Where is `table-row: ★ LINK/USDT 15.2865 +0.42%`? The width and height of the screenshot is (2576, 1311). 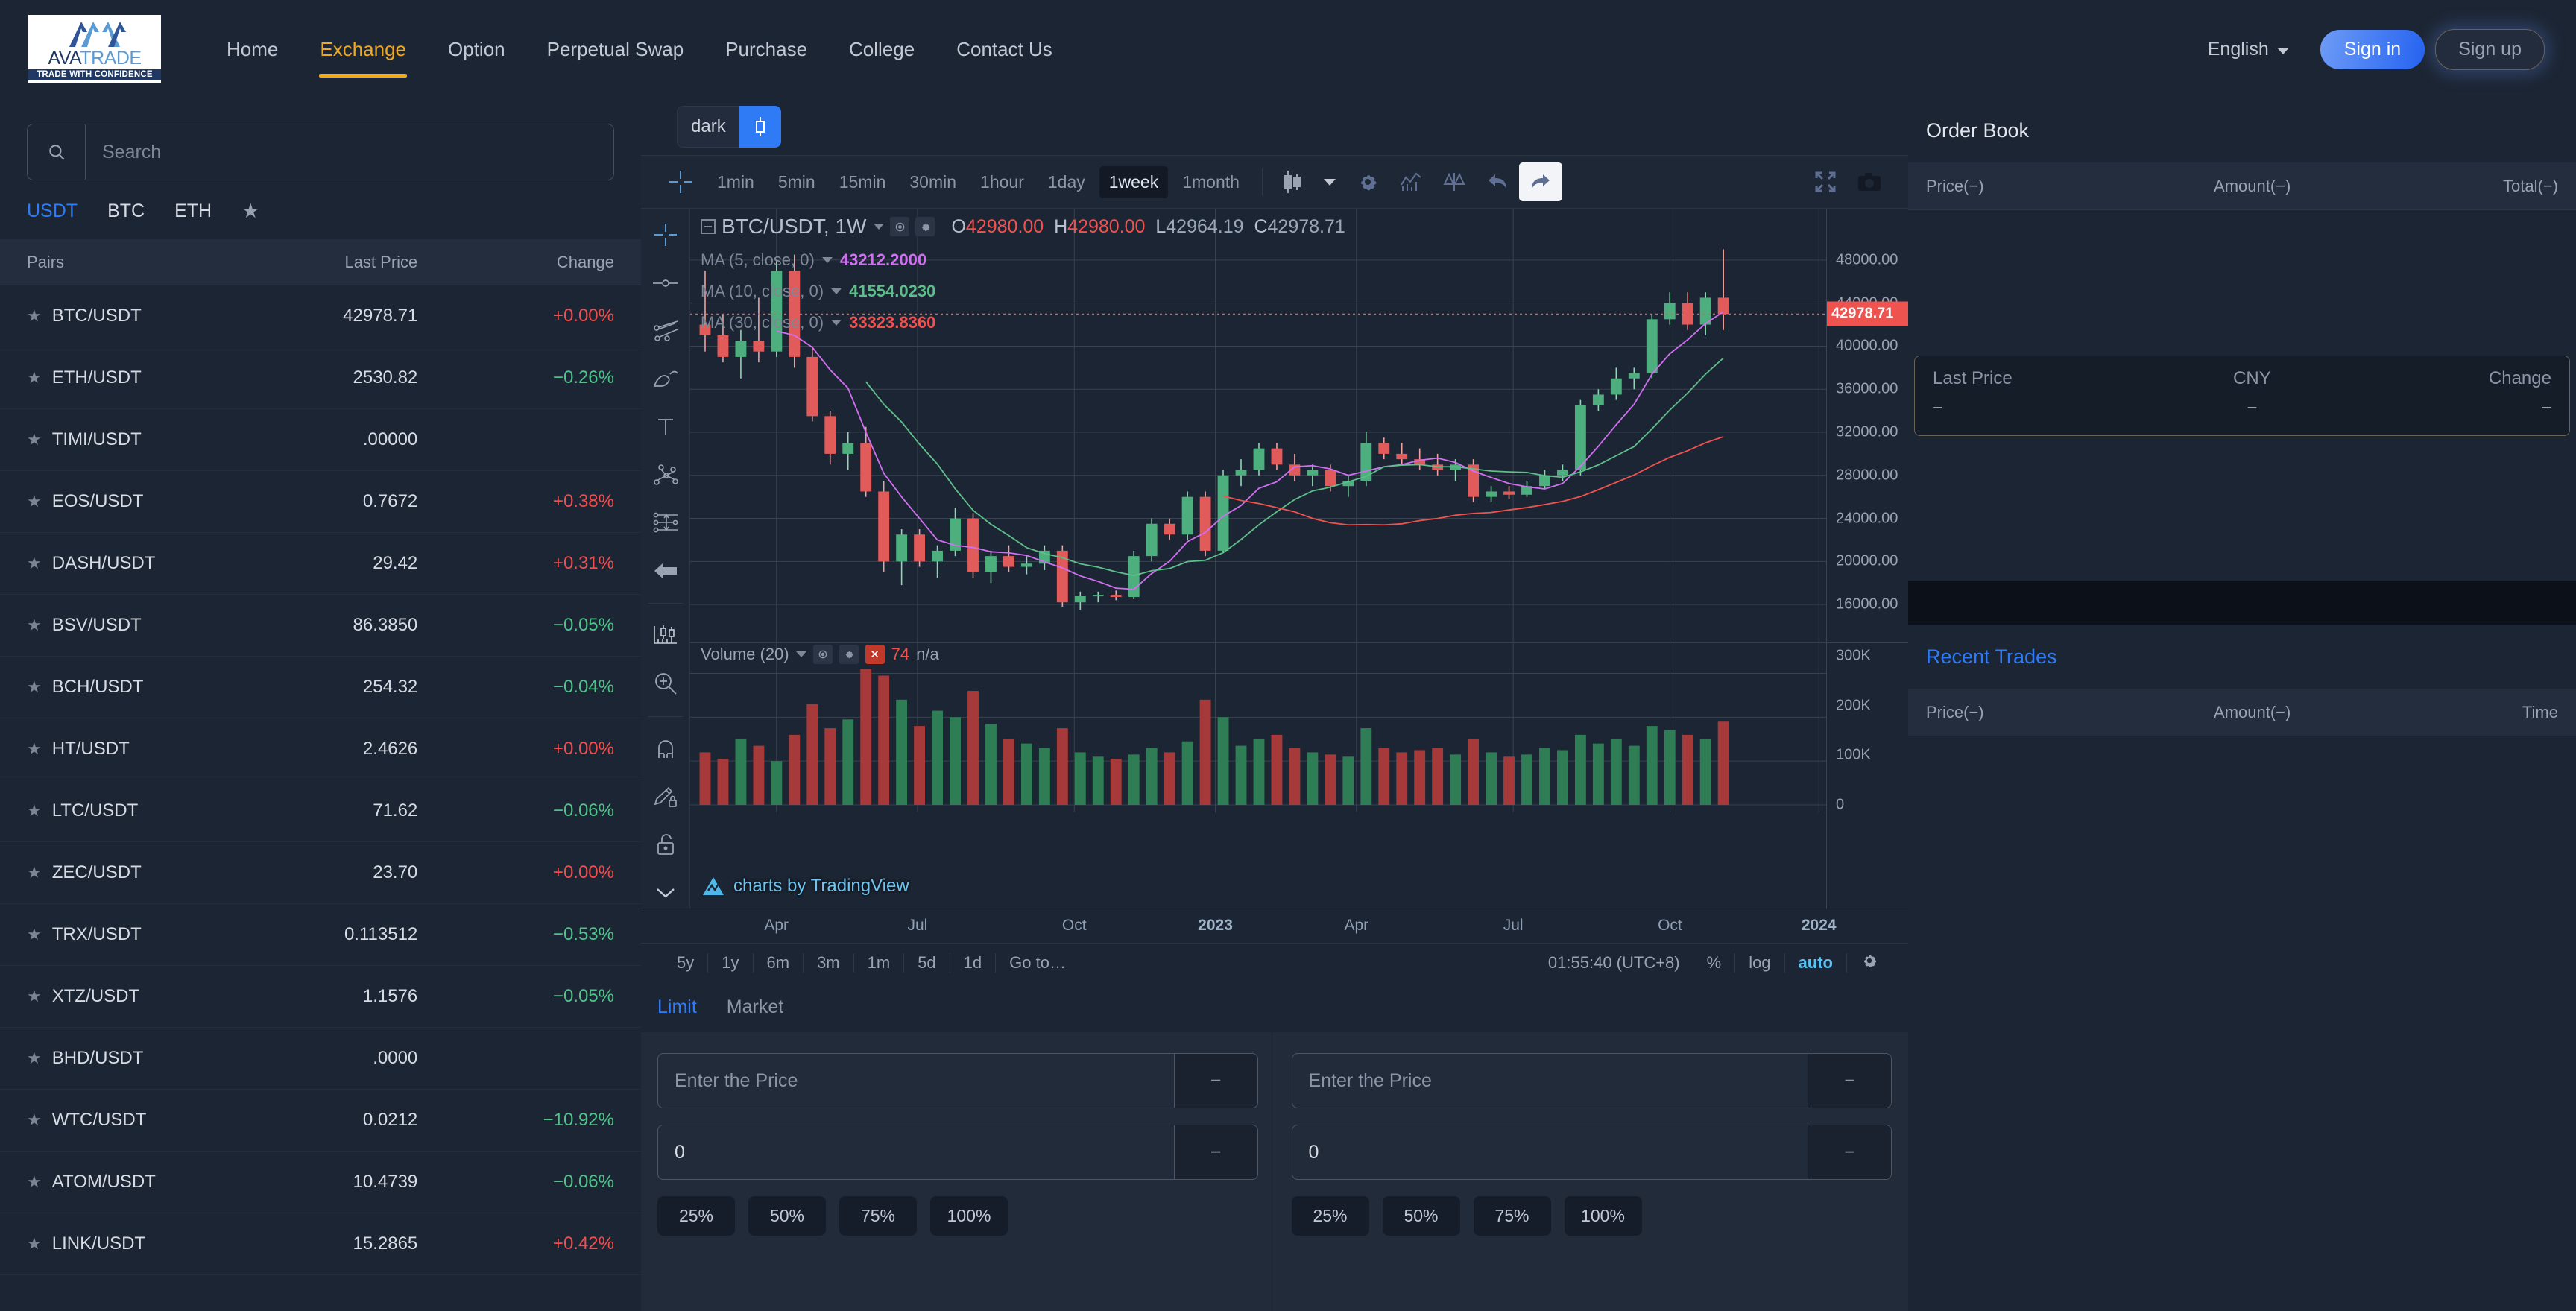 table-row: ★ LINK/USDT 15.2865 +0.42% is located at coordinates (320, 1244).